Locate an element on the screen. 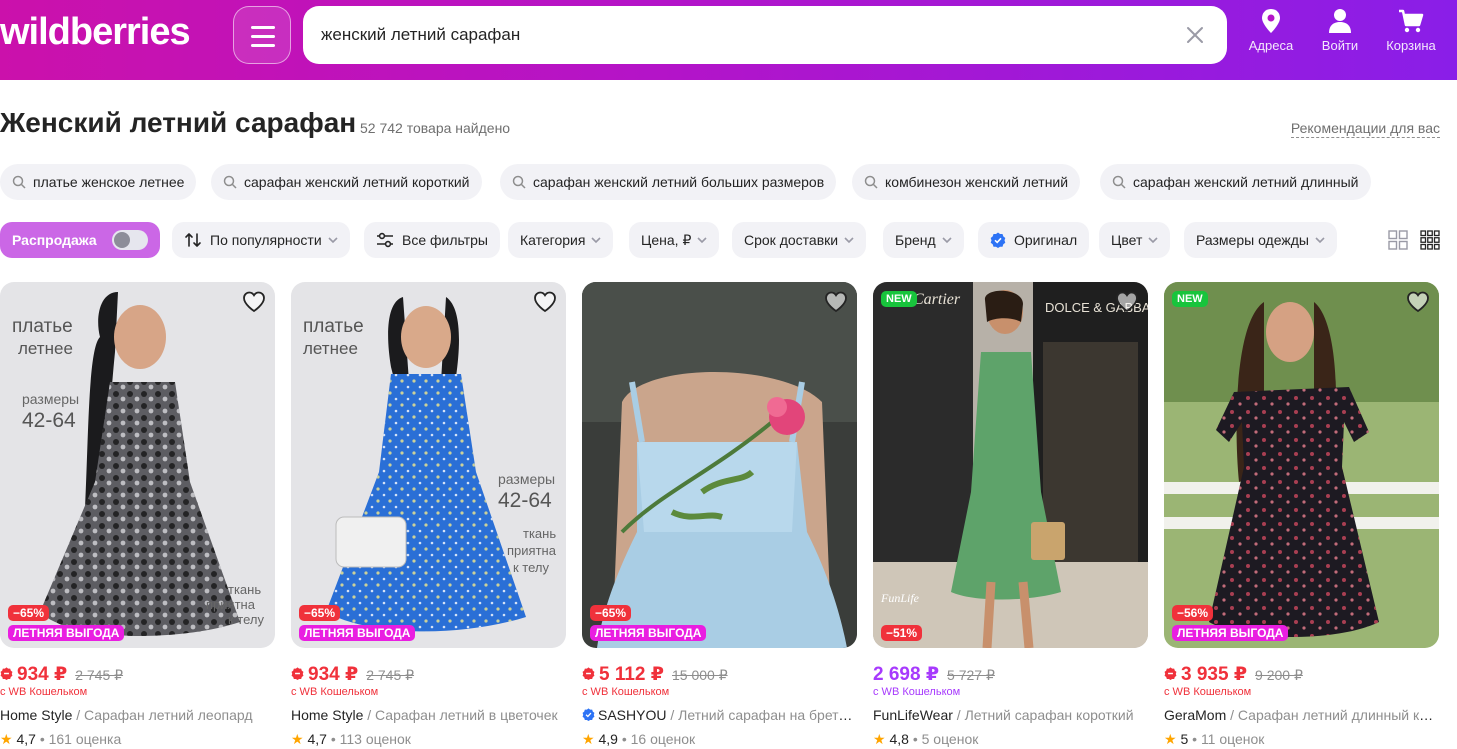  login-button: Войти is located at coordinates (1340, 36).